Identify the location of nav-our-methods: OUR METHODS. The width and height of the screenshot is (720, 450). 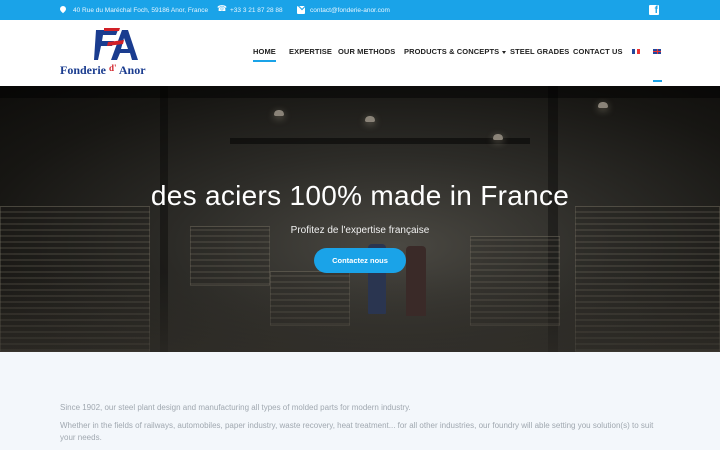
(366, 51).